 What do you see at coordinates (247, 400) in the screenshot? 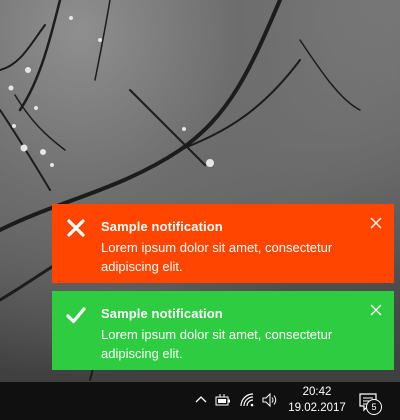
I see `wifi-icon` at bounding box center [247, 400].